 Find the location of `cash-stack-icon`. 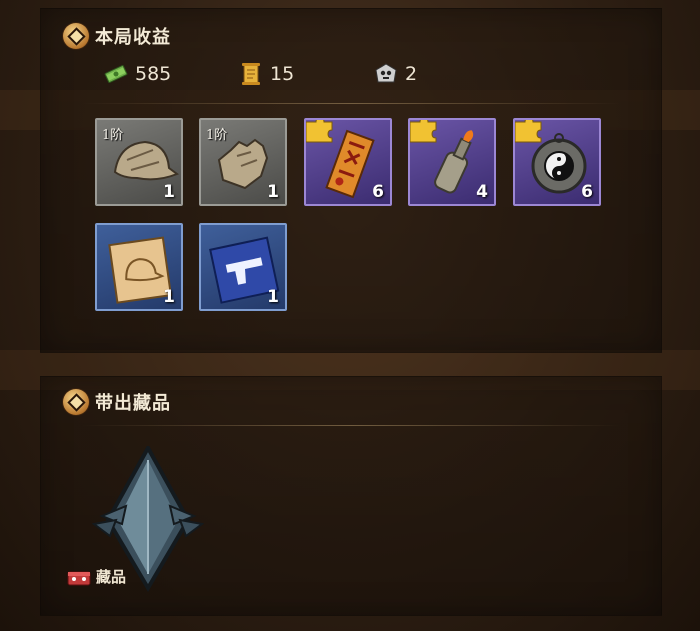

cash-stack-icon is located at coordinates (116, 74).